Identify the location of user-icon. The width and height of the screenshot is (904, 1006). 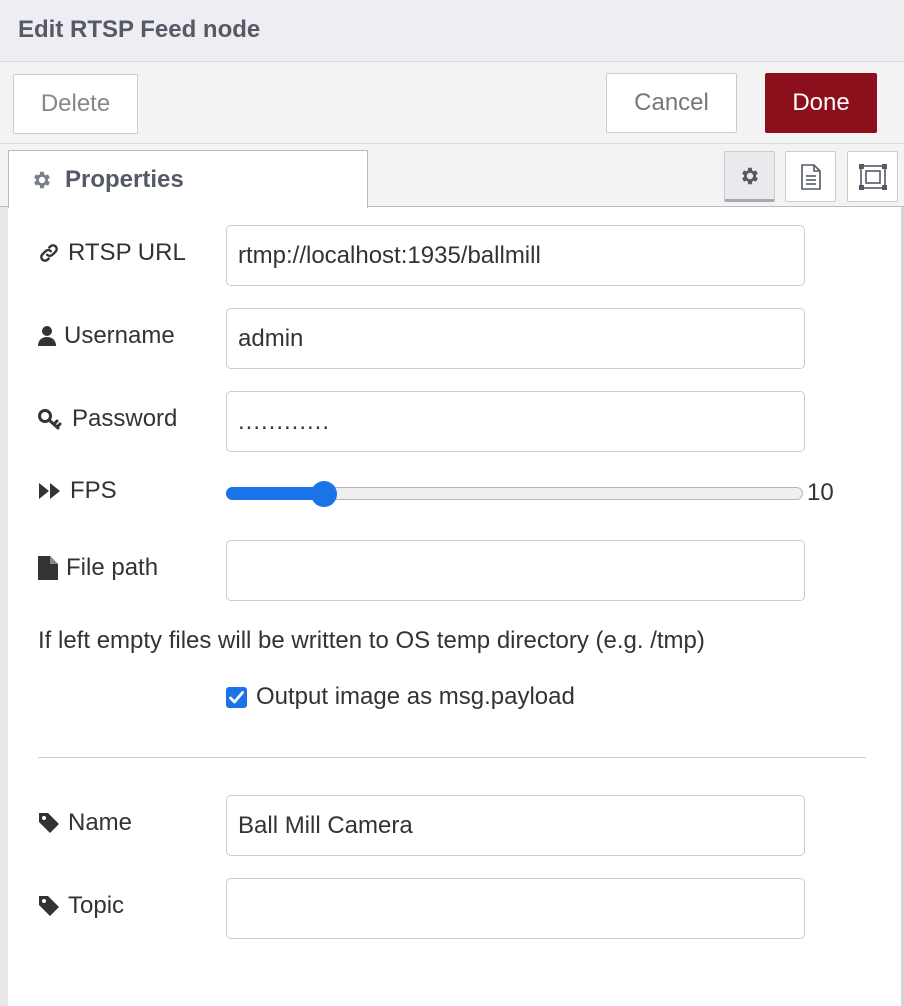
(47, 336).